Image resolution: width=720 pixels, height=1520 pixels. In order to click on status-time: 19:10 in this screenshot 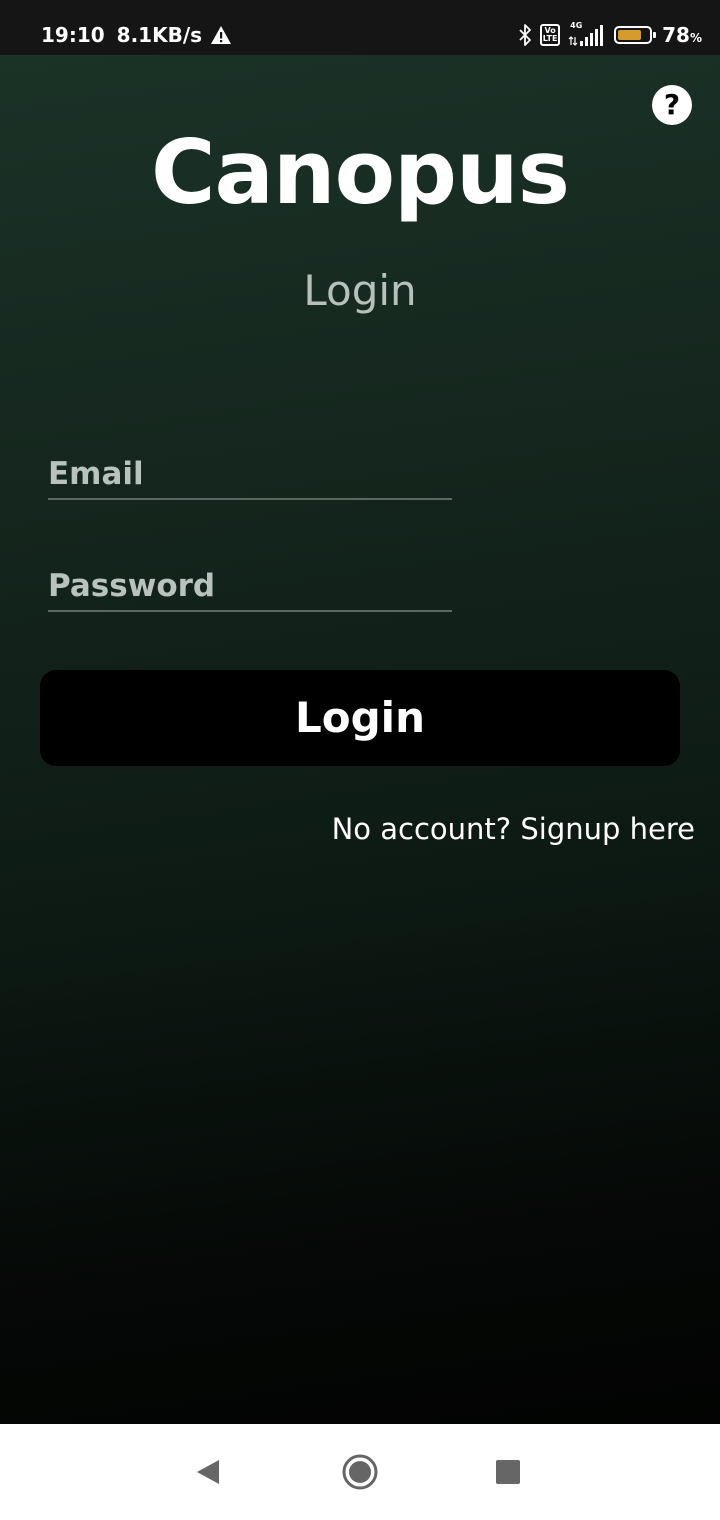, I will do `click(73, 35)`.